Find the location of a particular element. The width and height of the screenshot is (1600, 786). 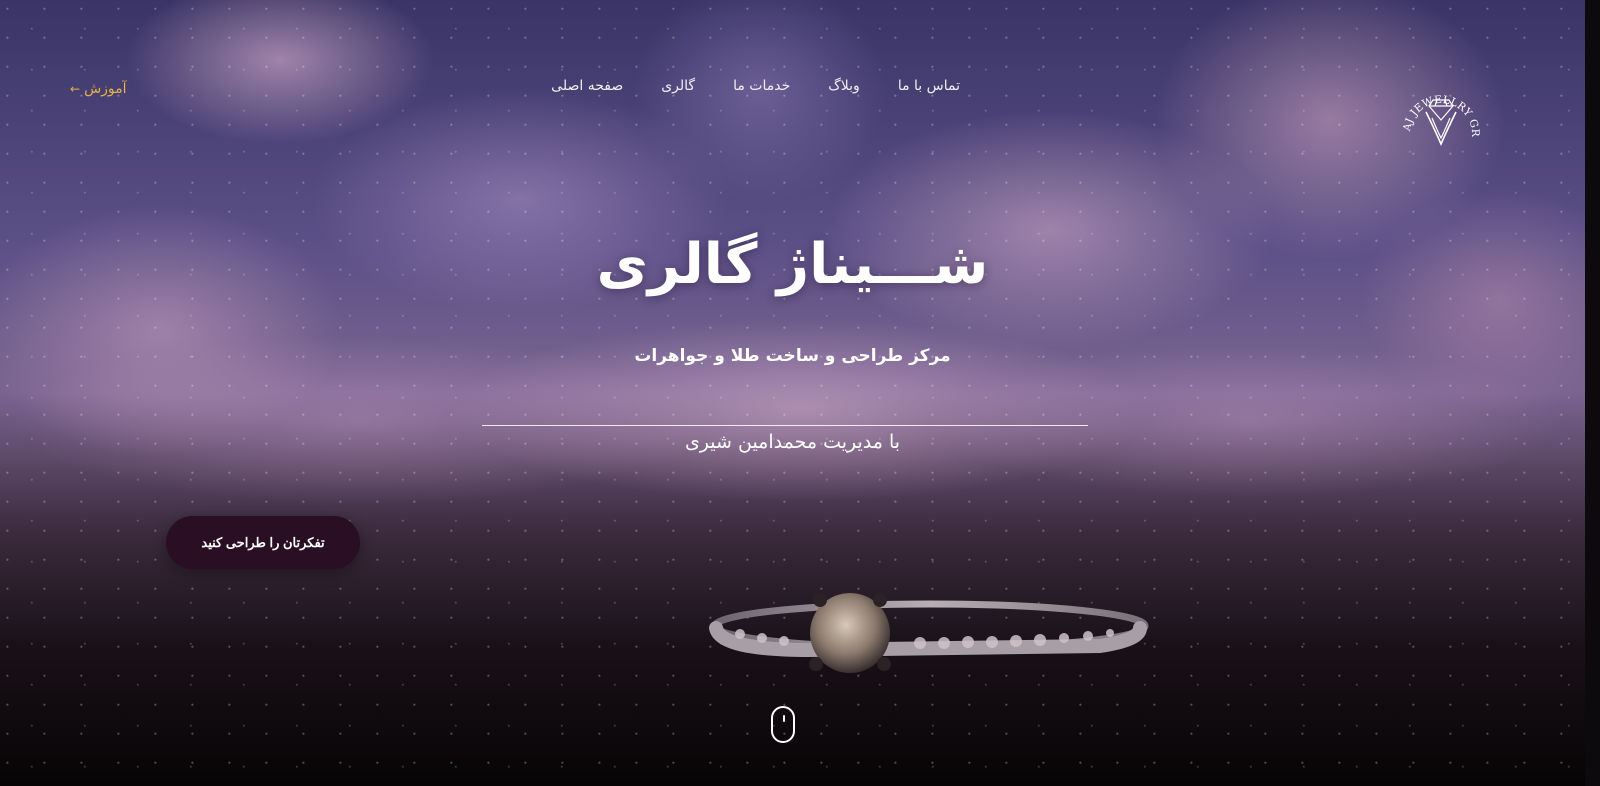

nav-item-home: صفحه اصلی is located at coordinates (587, 86).